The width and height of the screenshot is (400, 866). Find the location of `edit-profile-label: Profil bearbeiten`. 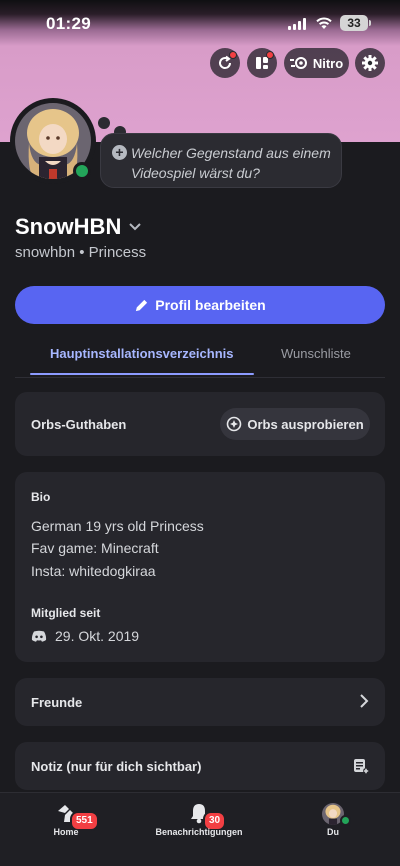

edit-profile-label: Profil bearbeiten is located at coordinates (210, 305).